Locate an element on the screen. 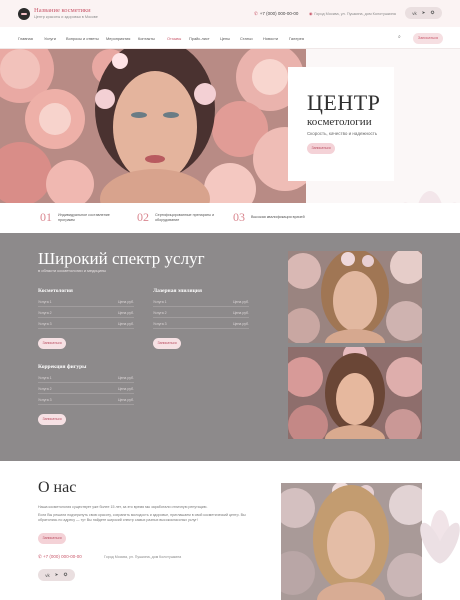  figure-signup-button: Записаться is located at coordinates (52, 419).